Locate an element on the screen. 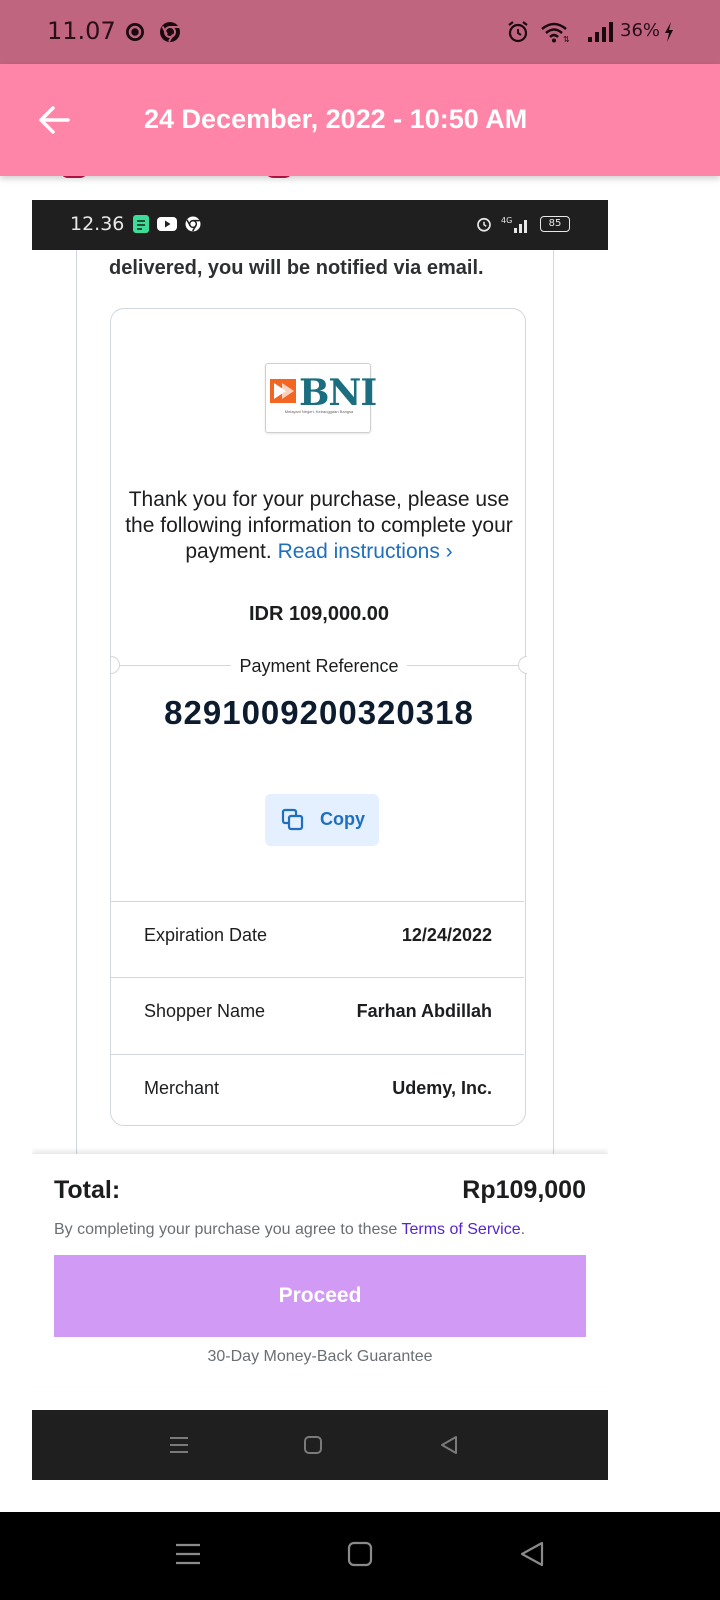  bank-logo-tagline: Melayani Negeri, Kebanggaan Bangsa is located at coordinates (319, 411).